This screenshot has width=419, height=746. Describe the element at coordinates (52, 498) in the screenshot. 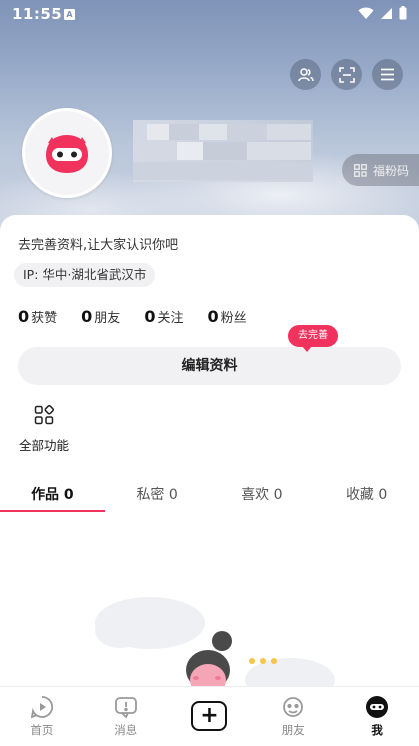

I see `tab-works: 作品 0` at that location.